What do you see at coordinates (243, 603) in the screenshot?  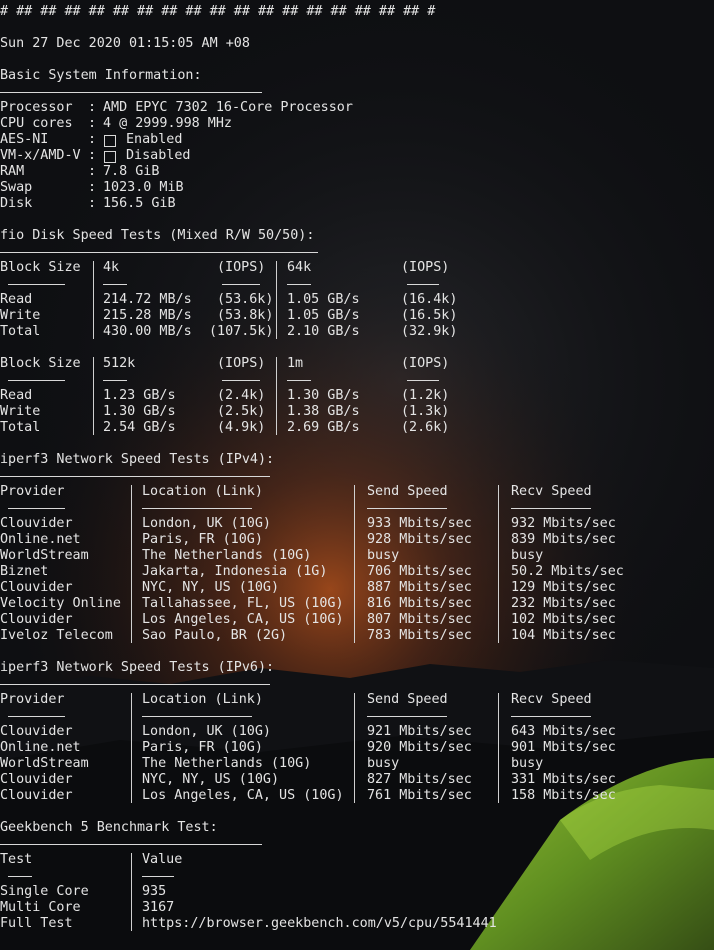 I see `iperf-cell: Tallahassee, FL, US (10G)` at bounding box center [243, 603].